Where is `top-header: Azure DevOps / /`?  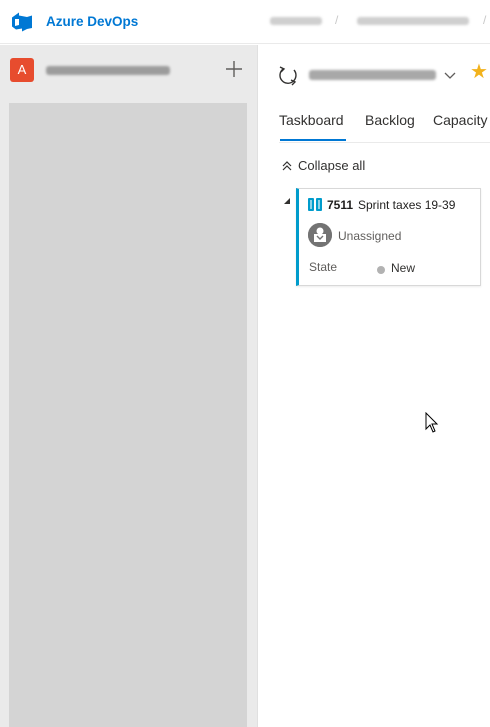
top-header: Azure DevOps / / is located at coordinates (245, 22).